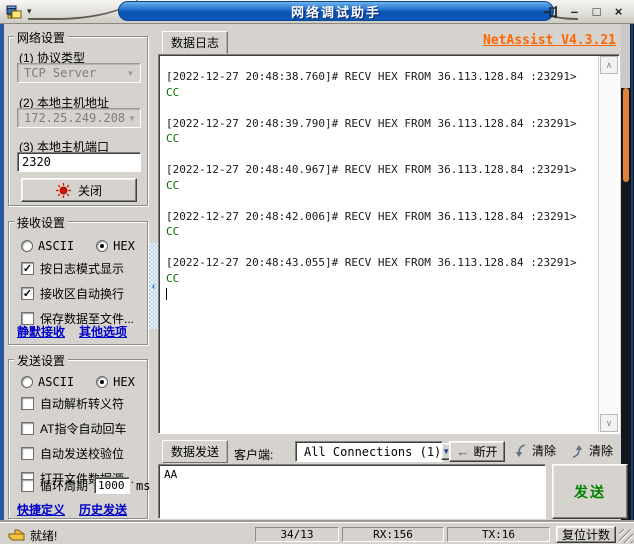 This screenshot has height=544, width=634. I want to click on send-data-input: AA, so click(352, 491).